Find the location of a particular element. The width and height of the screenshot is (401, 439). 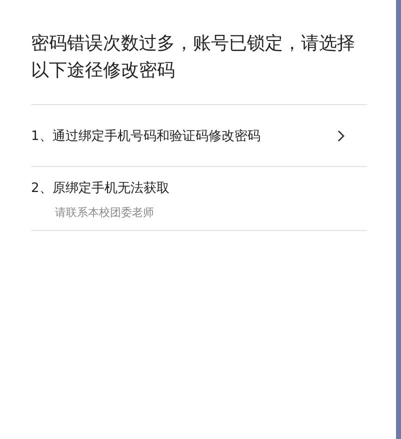

chevron-right-icon is located at coordinates (341, 136).